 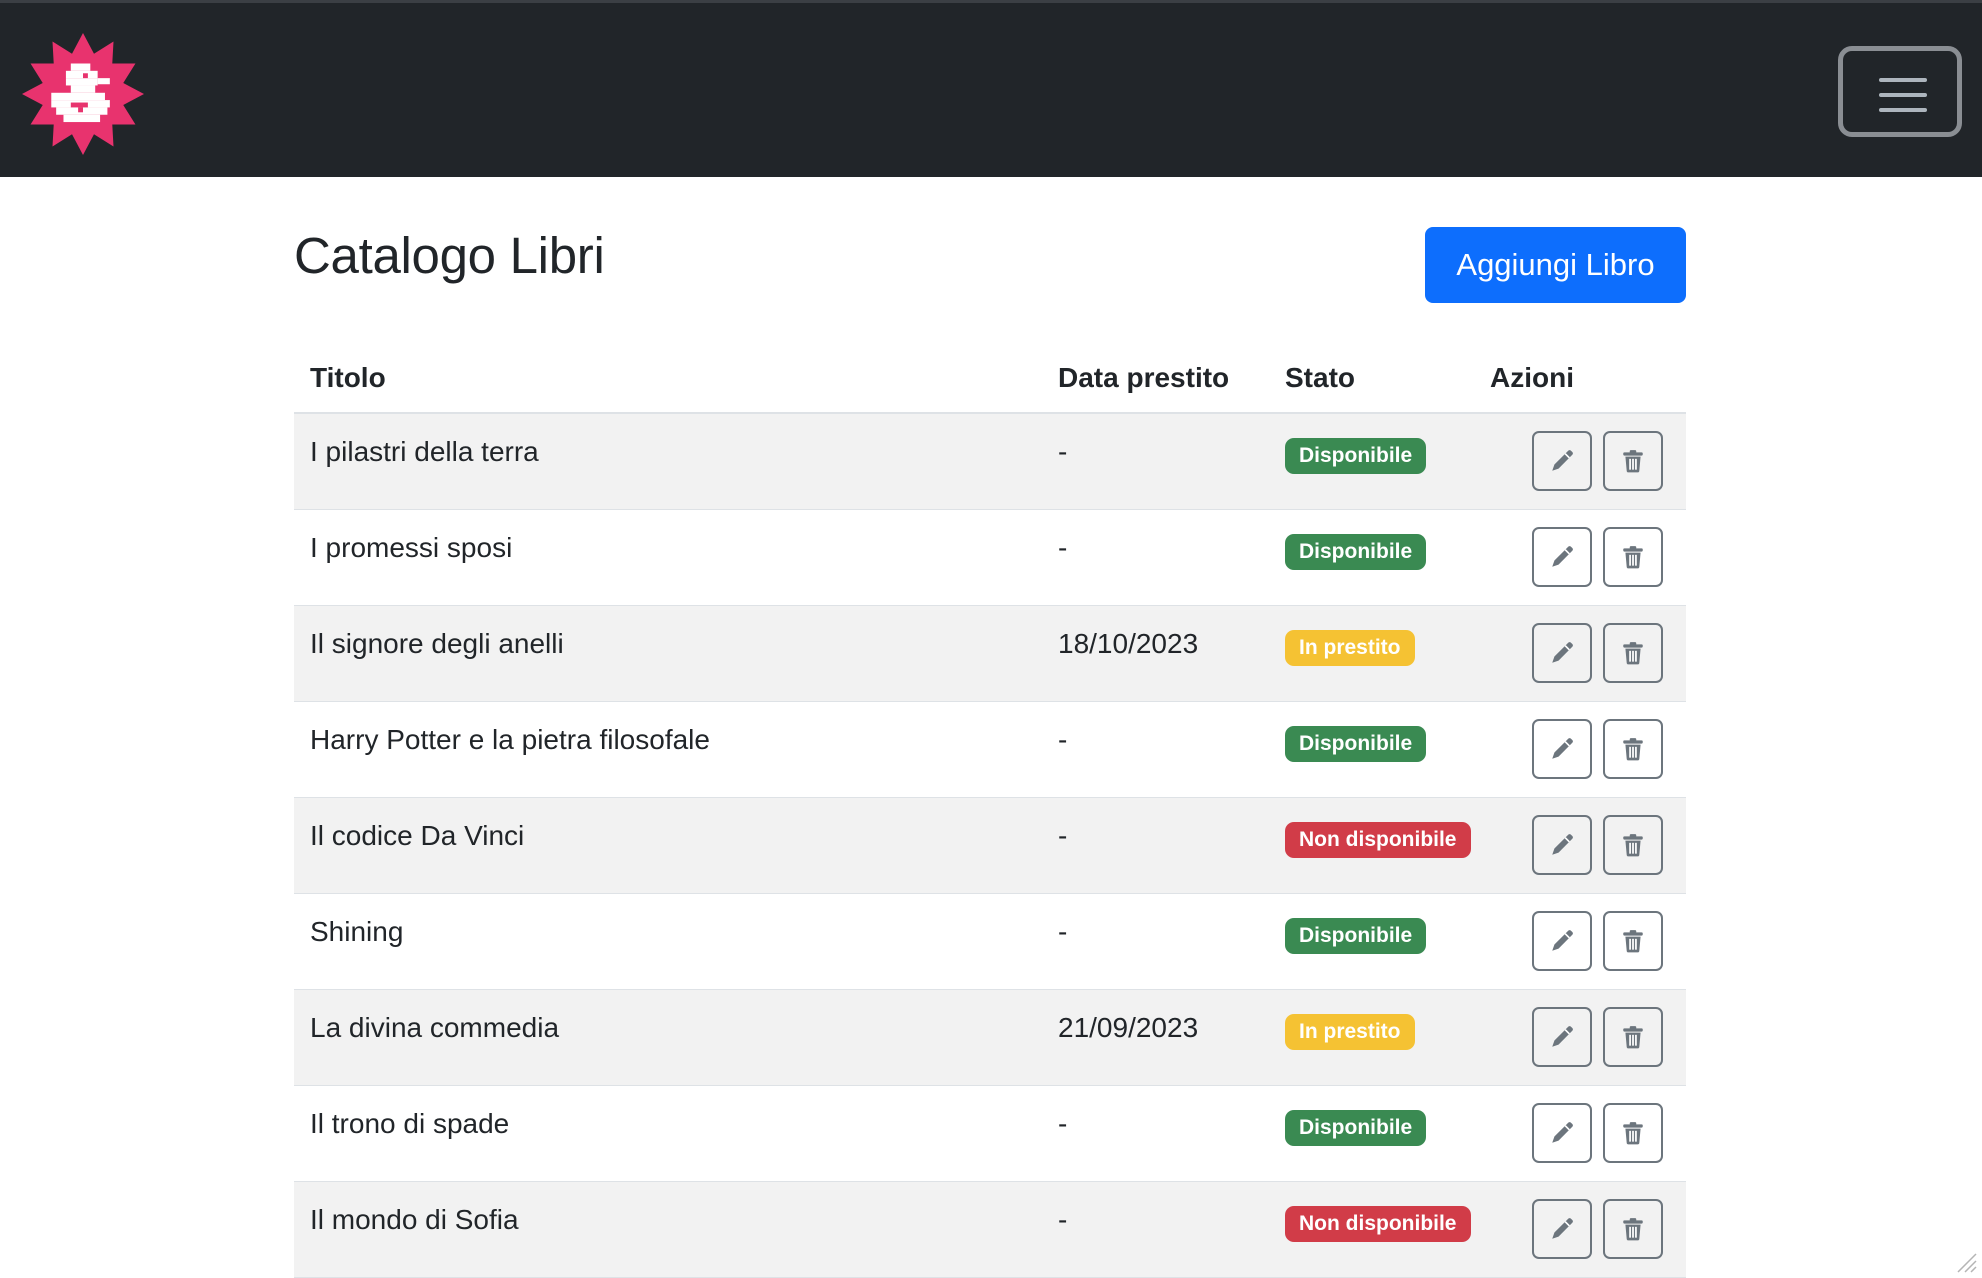 I want to click on column-header-status: Stato, so click(x=1320, y=377).